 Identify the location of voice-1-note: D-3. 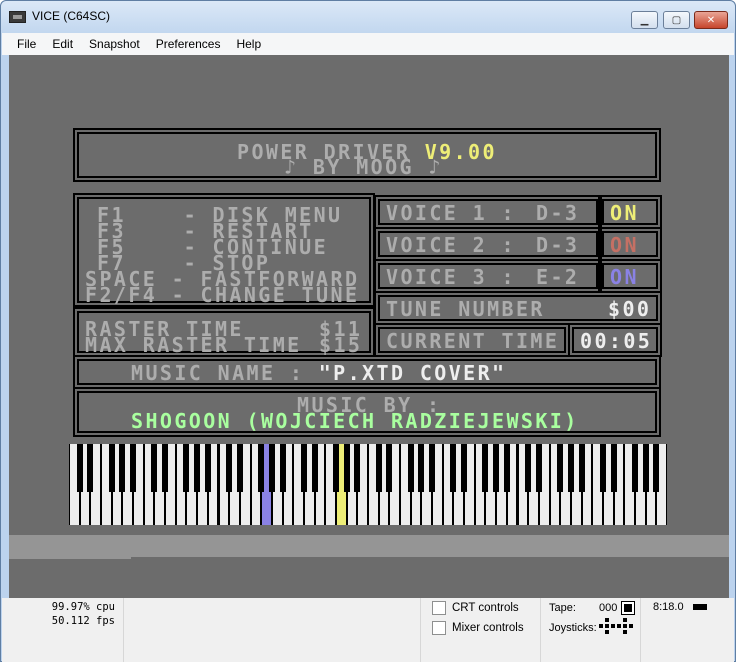
(558, 213).